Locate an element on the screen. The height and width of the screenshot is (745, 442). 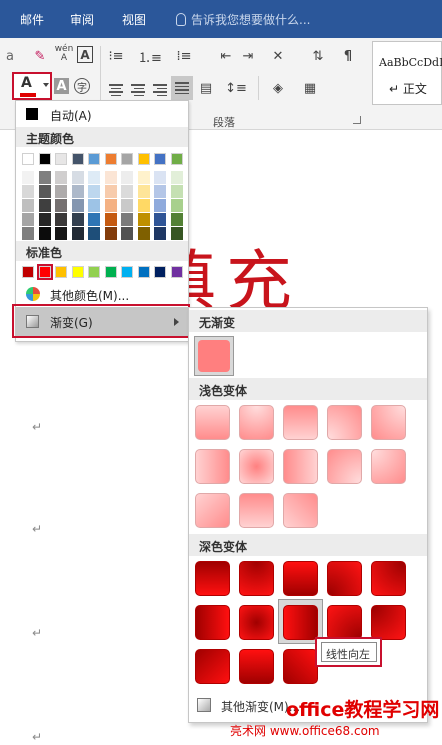
align-center-icon is located at coordinates (138, 90).